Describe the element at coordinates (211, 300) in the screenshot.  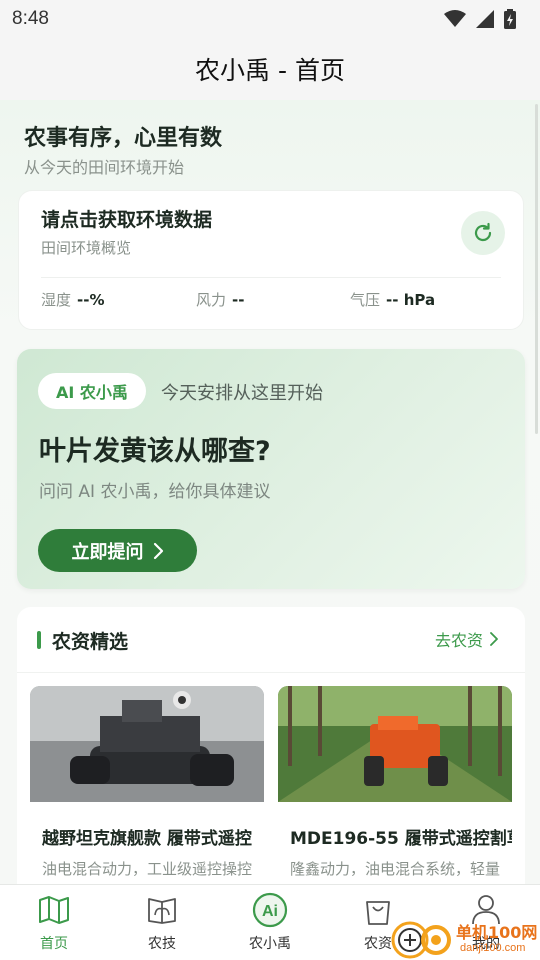
I see `wind-label: 风力` at that location.